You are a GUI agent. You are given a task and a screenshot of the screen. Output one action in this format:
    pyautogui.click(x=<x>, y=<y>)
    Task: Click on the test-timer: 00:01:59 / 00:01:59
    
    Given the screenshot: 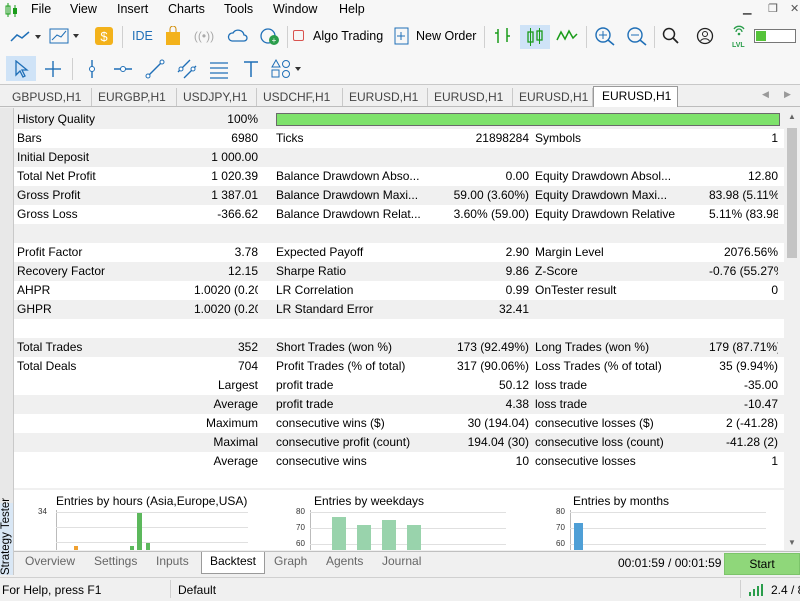 What is the action you would take?
    pyautogui.click(x=670, y=563)
    